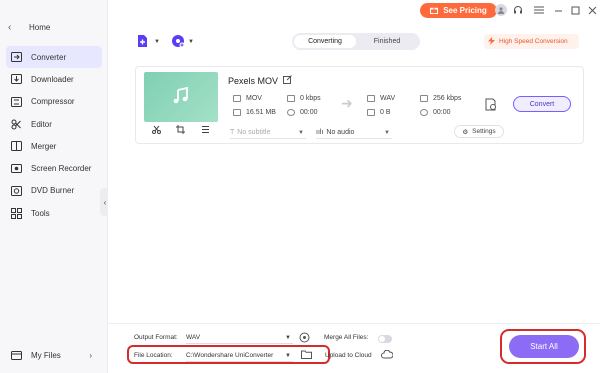  I want to click on source-duration: 00:00, so click(302, 112).